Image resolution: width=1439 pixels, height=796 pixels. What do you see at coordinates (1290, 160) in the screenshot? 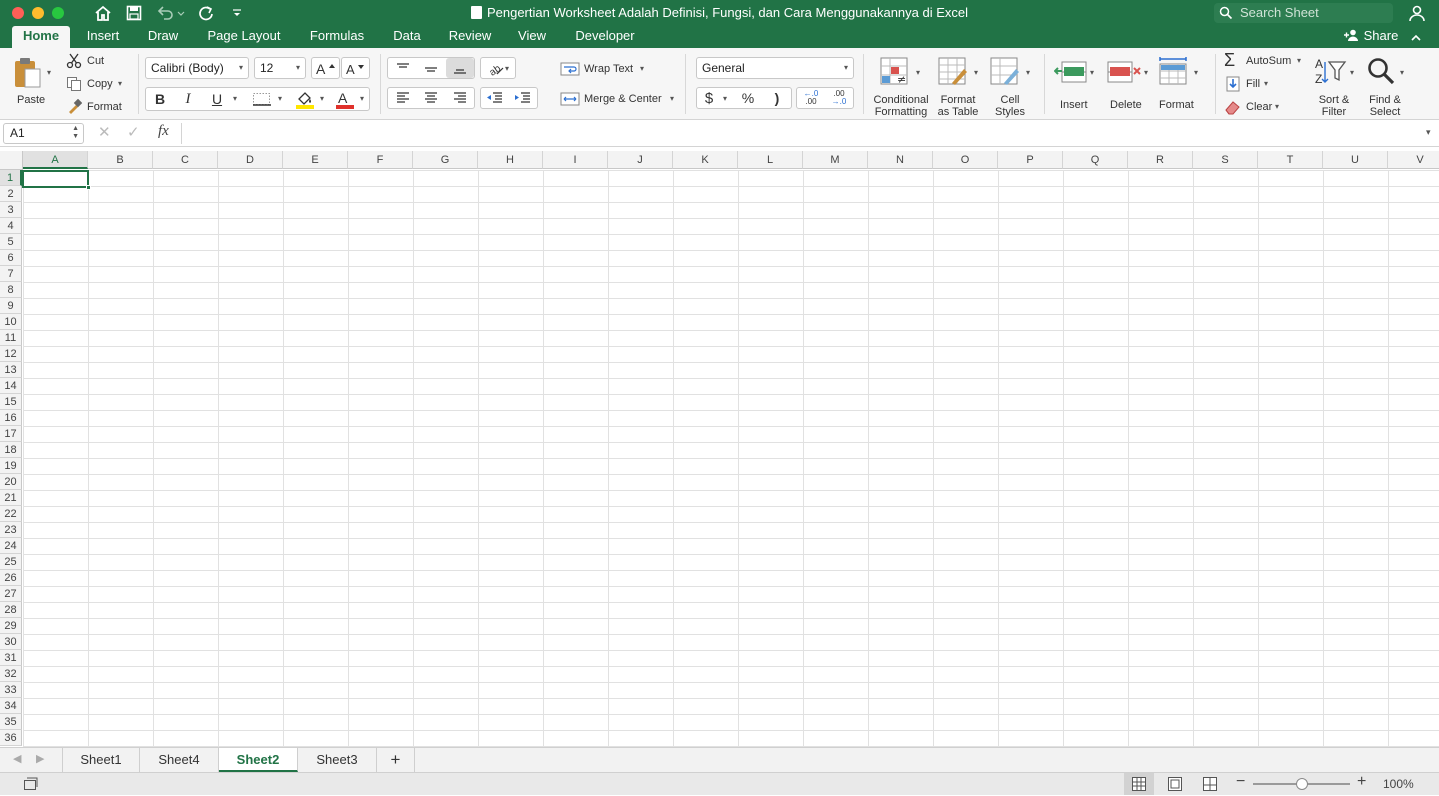
I see `column-header-t: T` at bounding box center [1290, 160].